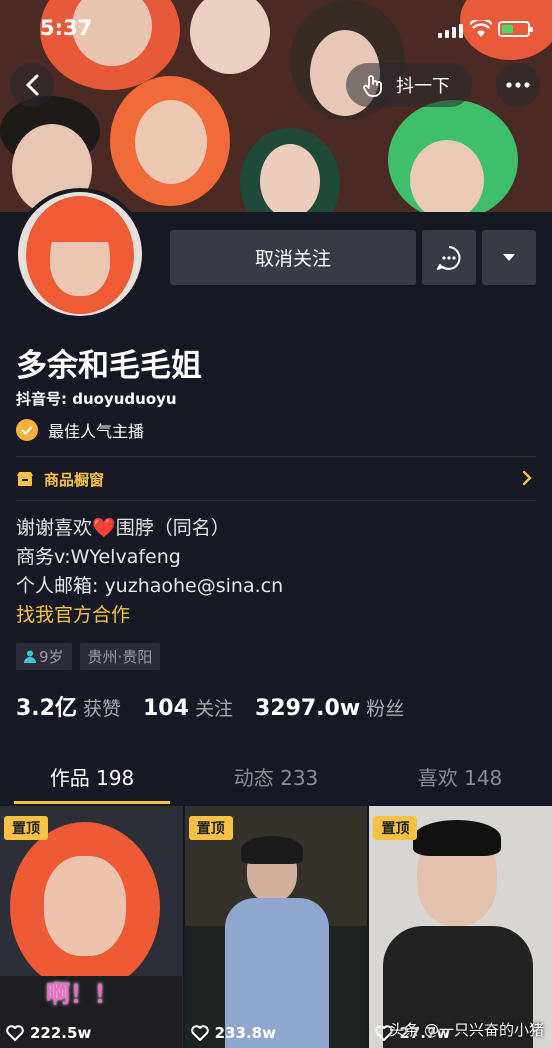  I want to click on likes-count: 233.8w, so click(245, 1033).